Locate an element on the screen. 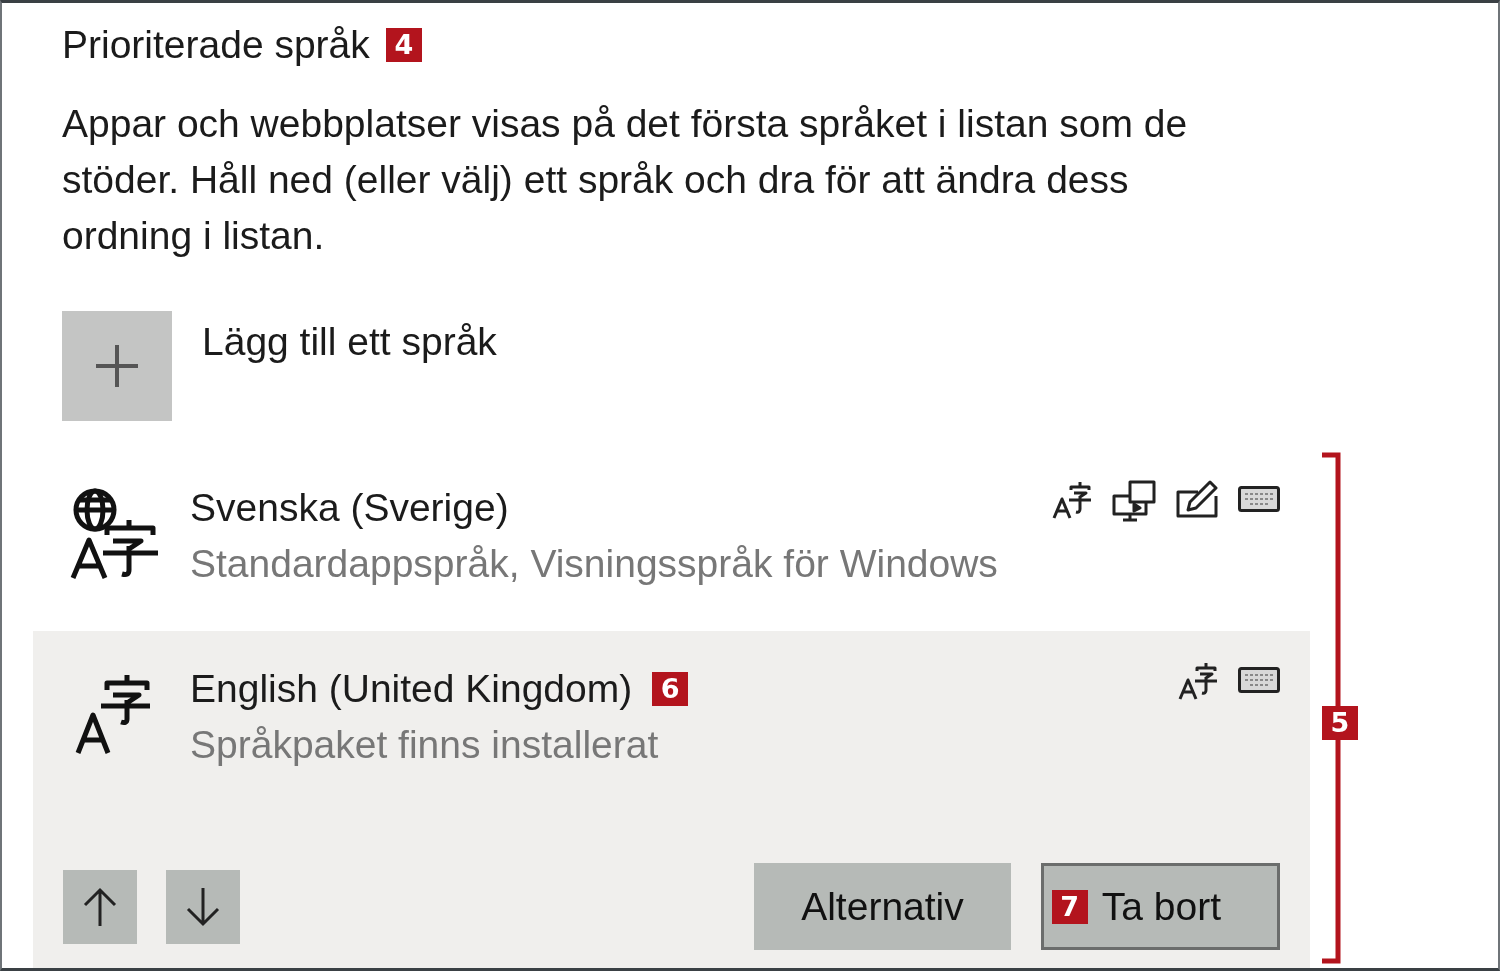 The image size is (1500, 971). move-up-button is located at coordinates (100, 906).